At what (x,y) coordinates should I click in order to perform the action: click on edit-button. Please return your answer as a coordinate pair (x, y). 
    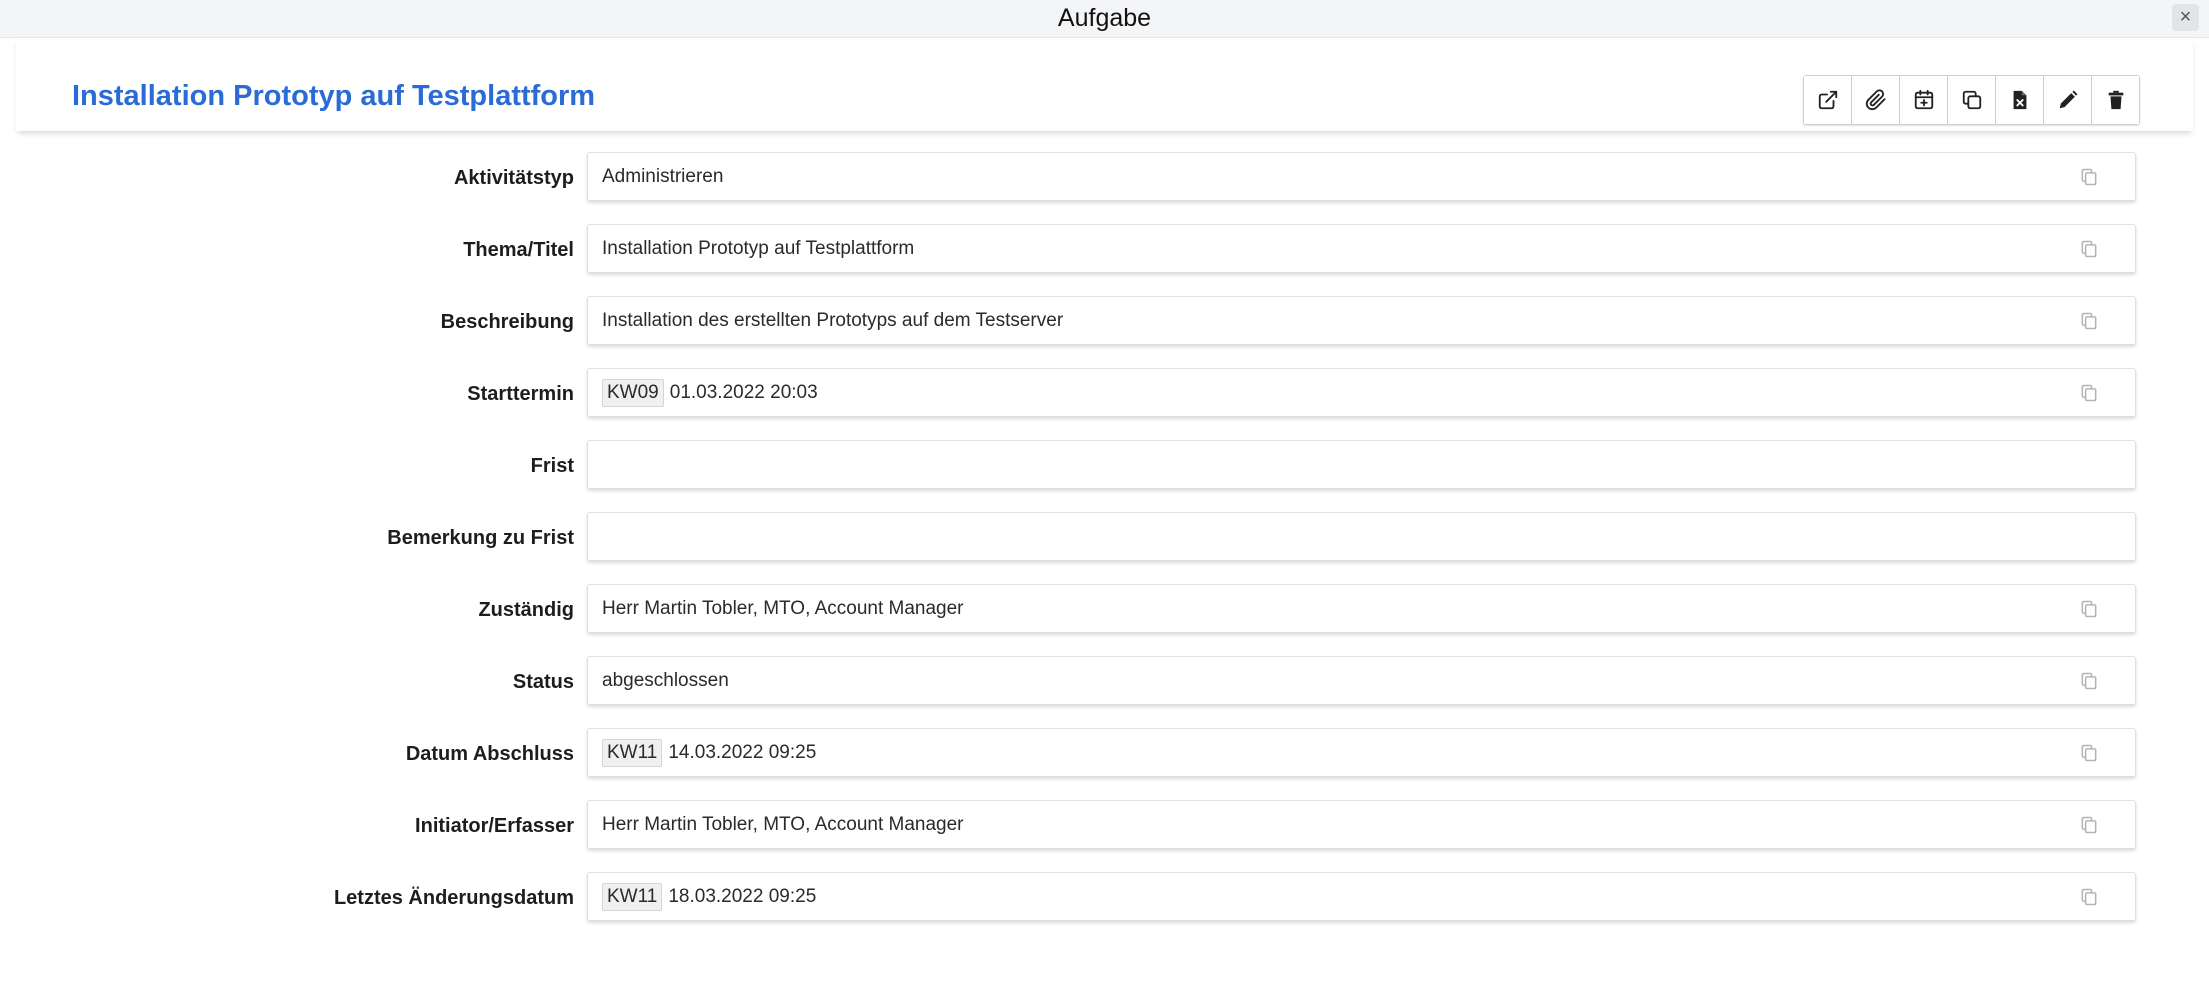
    Looking at the image, I should click on (2068, 100).